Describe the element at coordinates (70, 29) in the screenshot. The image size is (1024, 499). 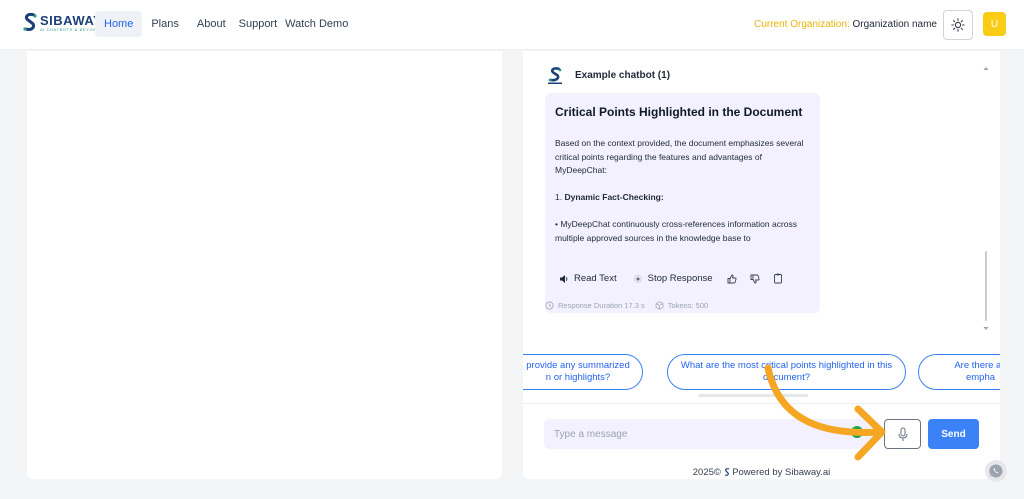
I see `logo-tagline: AI CHATBOTS & BEYOND` at that location.